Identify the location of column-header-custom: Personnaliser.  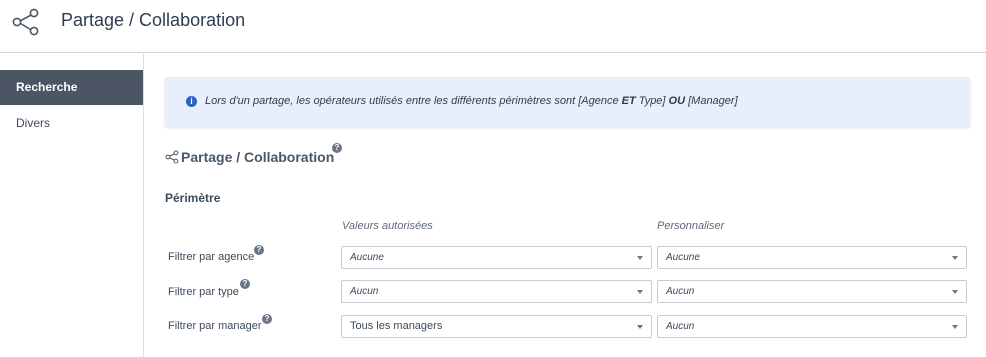
(691, 226).